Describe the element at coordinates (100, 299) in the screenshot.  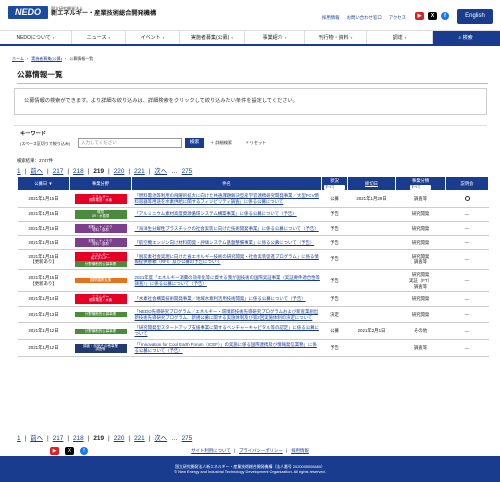
I see `row-field: エネルギー 燃料電池・水素` at that location.